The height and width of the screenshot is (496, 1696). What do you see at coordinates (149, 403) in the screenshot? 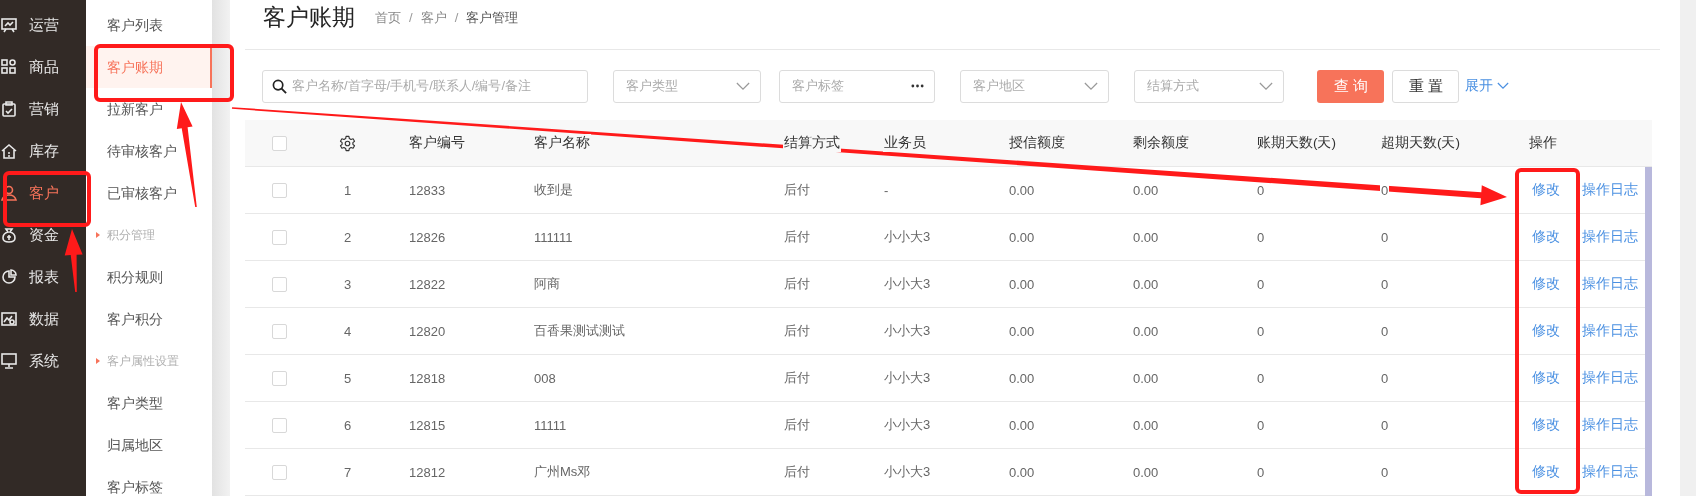
I see `submenu-item: 客户类型` at bounding box center [149, 403].